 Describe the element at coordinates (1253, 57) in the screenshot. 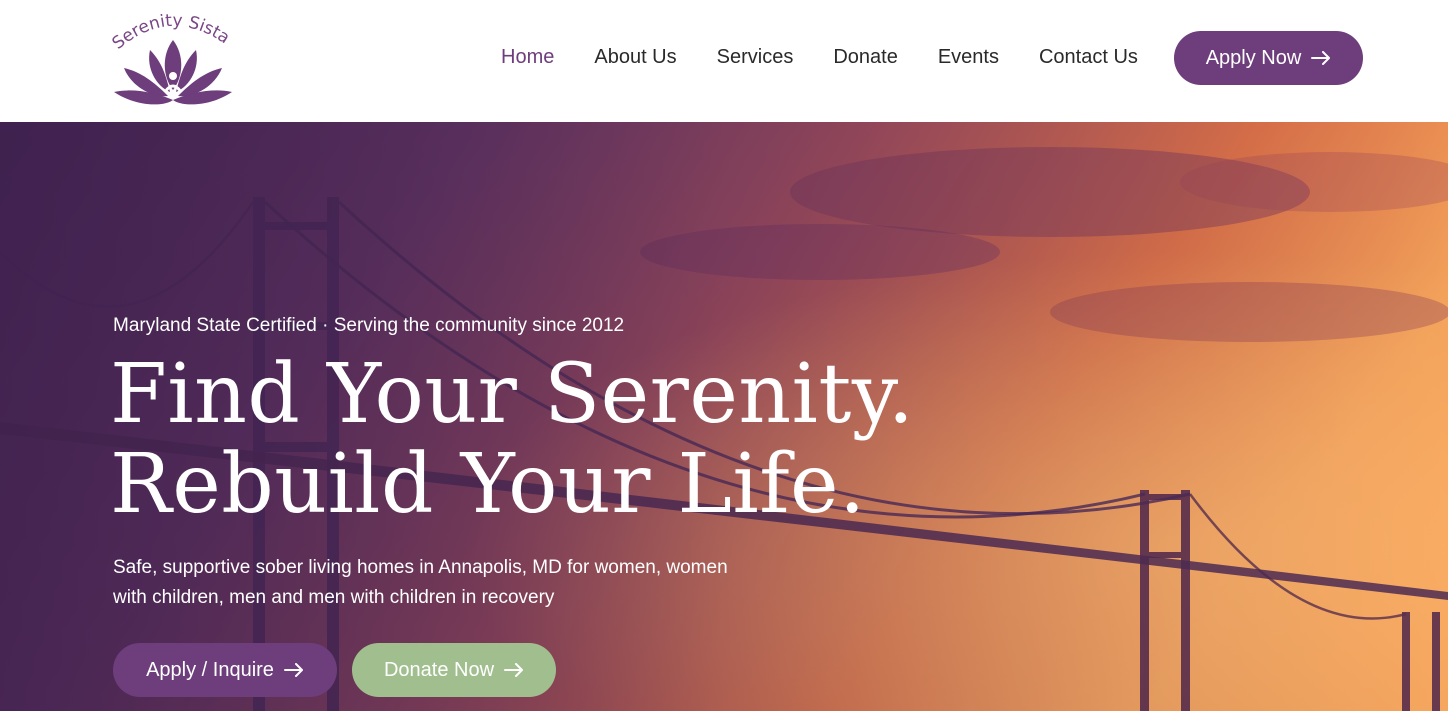

I see `apply-now-label: Apply Now` at that location.